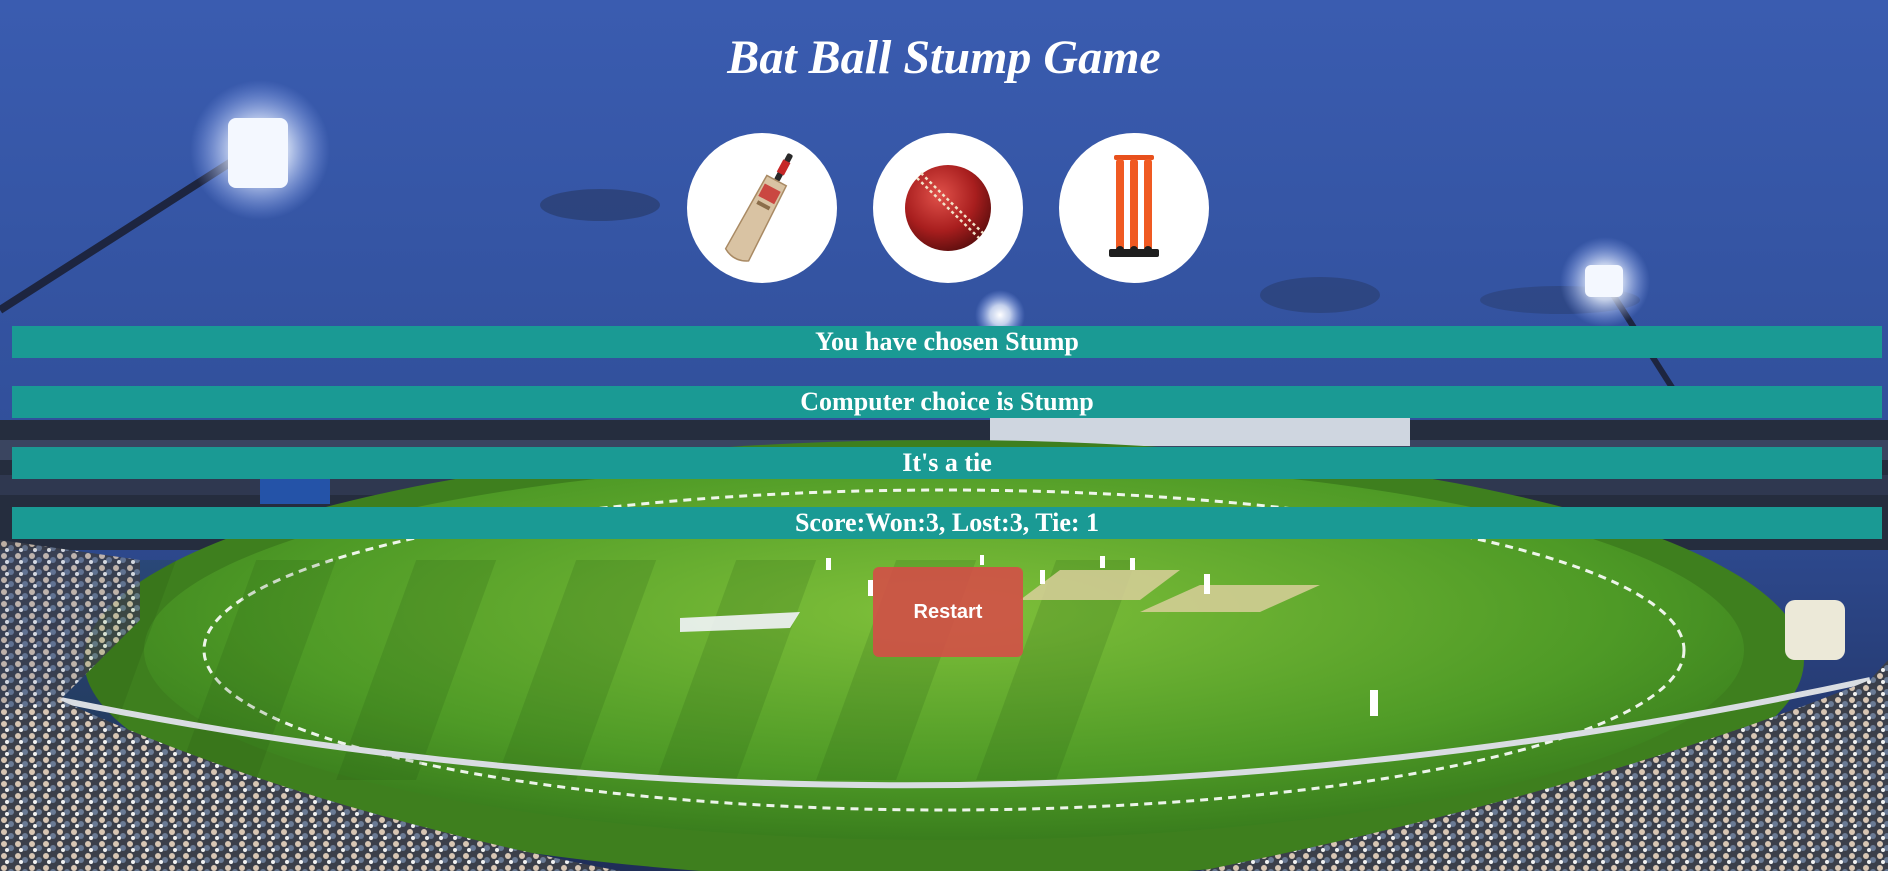 The width and height of the screenshot is (1888, 871). What do you see at coordinates (947, 342) in the screenshot?
I see `user-choice-text: You have chosen Stump` at bounding box center [947, 342].